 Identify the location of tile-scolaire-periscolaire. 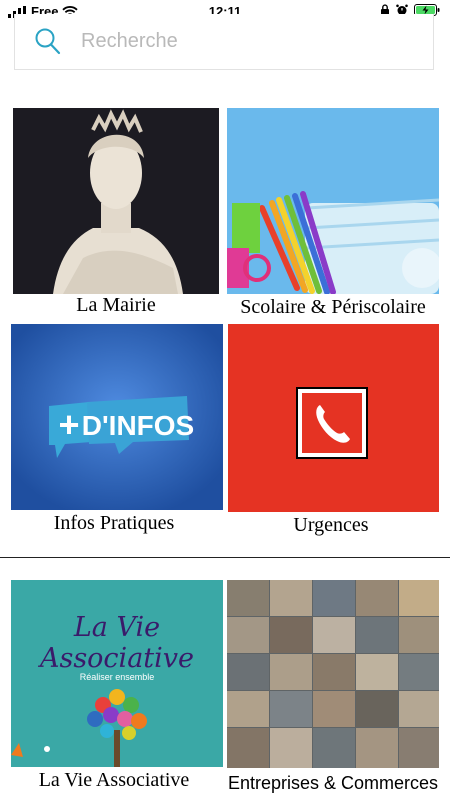
(333, 201).